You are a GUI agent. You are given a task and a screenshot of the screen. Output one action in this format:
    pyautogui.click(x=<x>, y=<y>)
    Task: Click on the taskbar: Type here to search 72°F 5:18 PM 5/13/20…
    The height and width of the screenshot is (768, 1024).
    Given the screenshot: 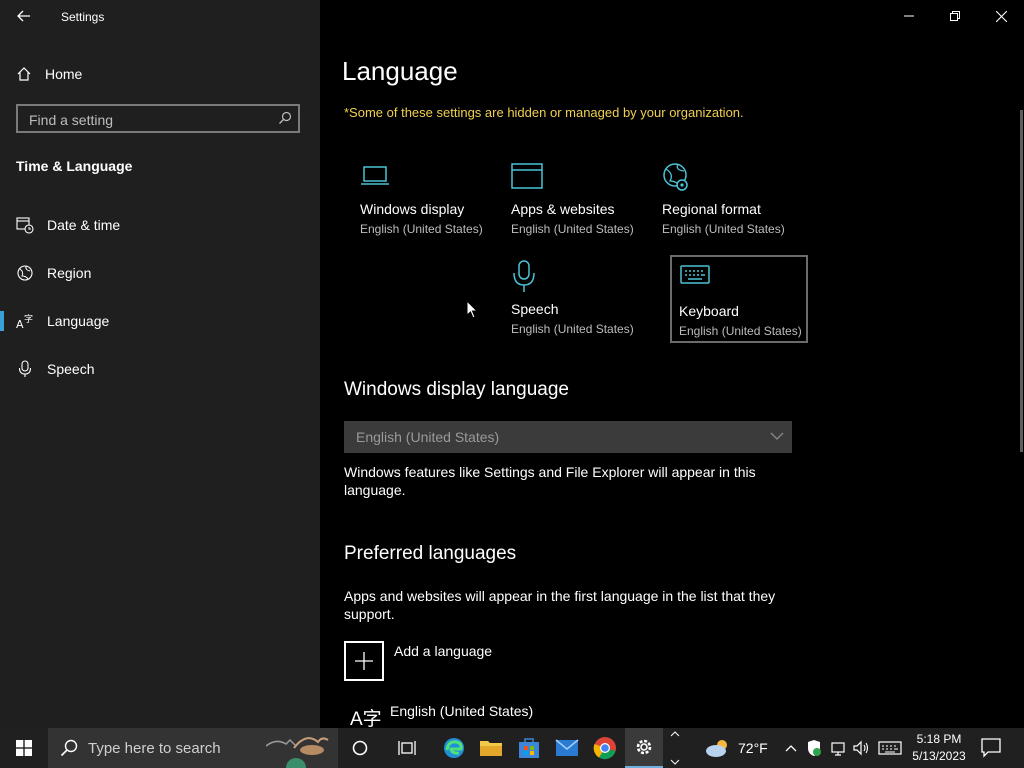 What is the action you would take?
    pyautogui.click(x=512, y=748)
    